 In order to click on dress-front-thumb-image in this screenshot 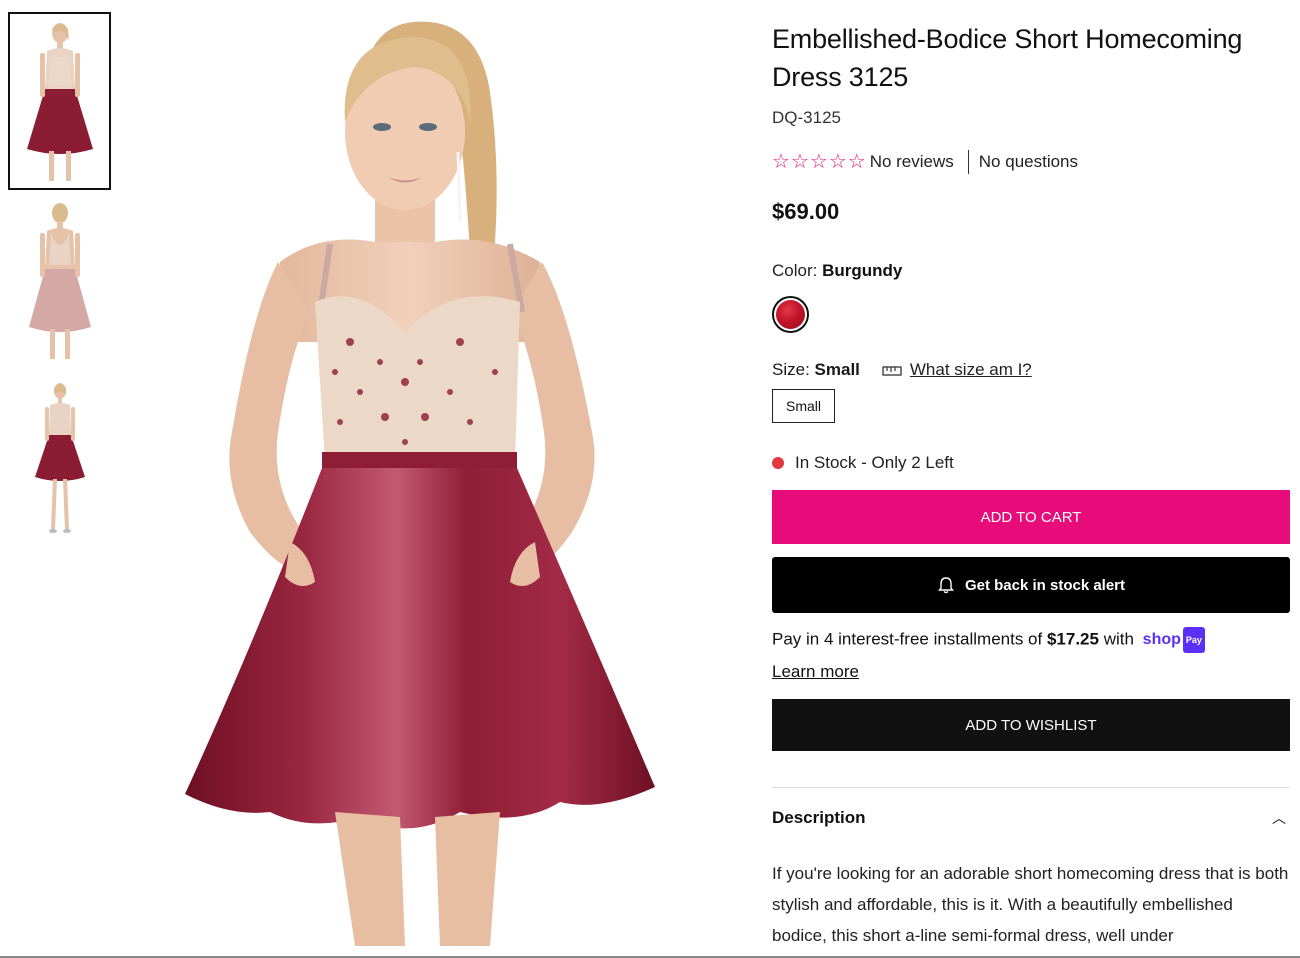, I will do `click(59, 101)`.